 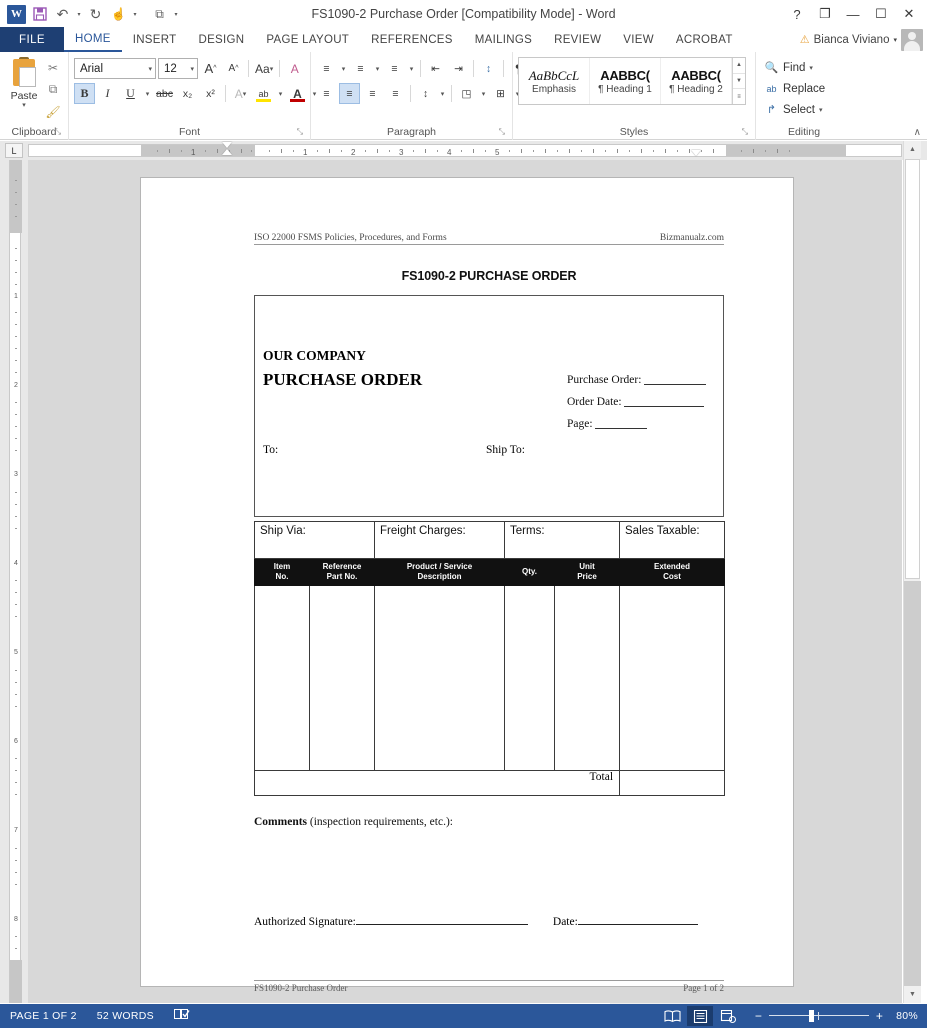 I want to click on minimize-button: —, so click(x=853, y=14).